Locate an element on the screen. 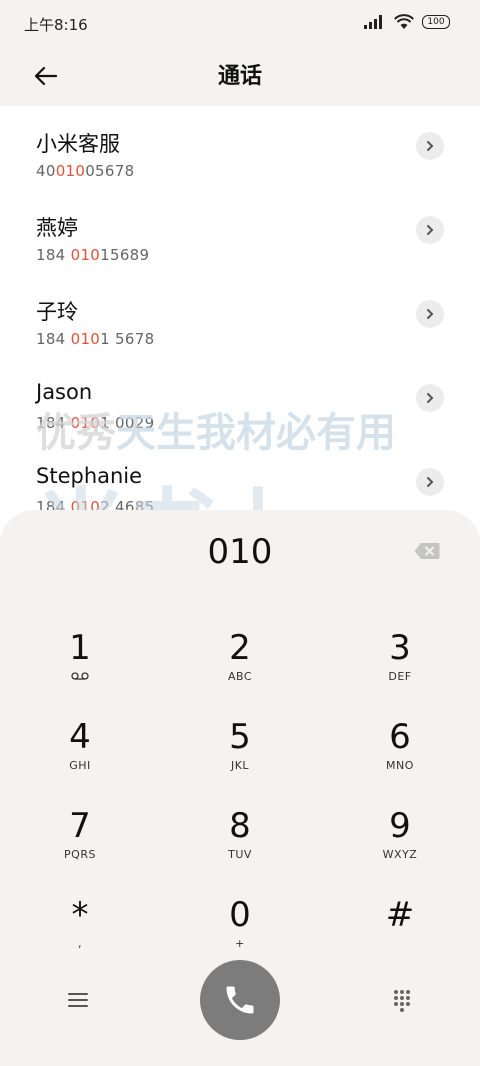 The width and height of the screenshot is (480, 1066). voicemail-icon is located at coordinates (80, 676).